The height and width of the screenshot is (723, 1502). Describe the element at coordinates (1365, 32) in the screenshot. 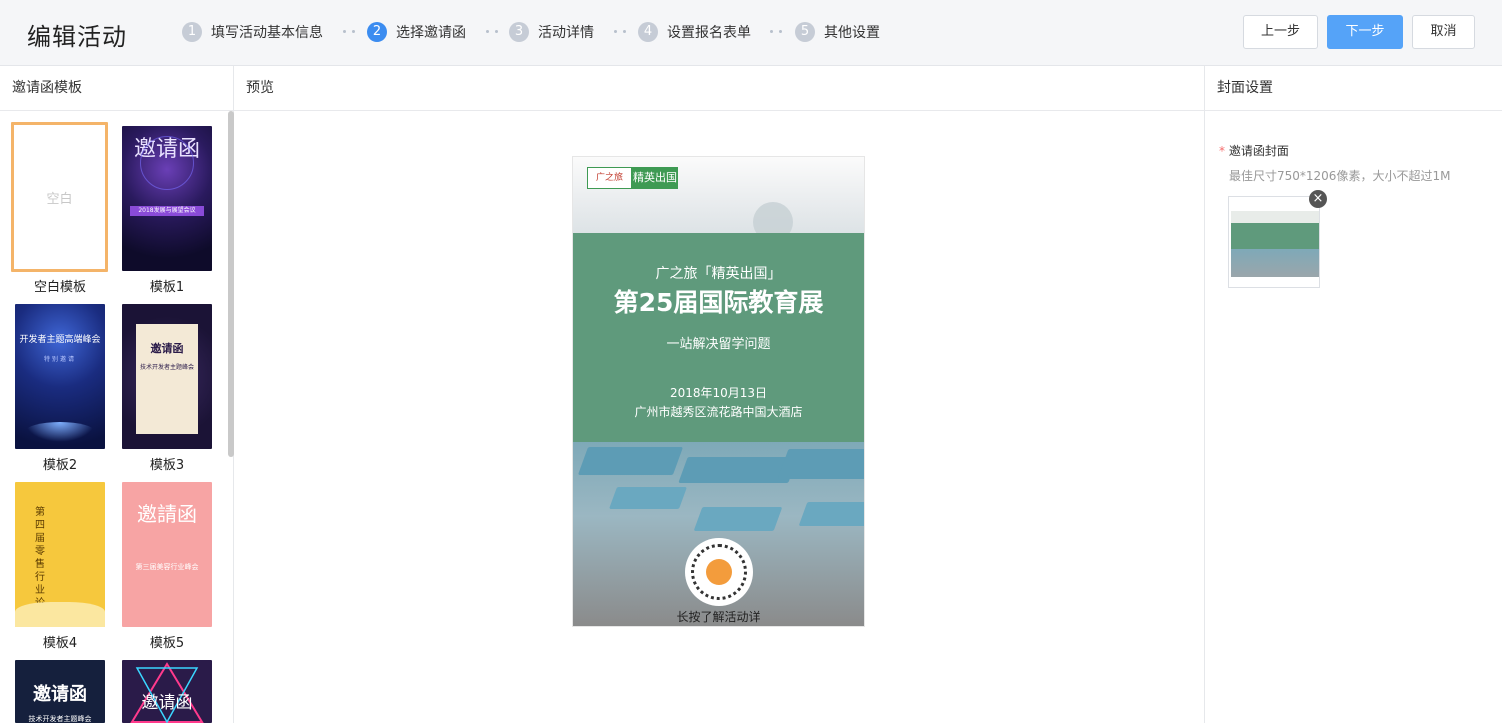

I see `next-button: 下一步` at that location.